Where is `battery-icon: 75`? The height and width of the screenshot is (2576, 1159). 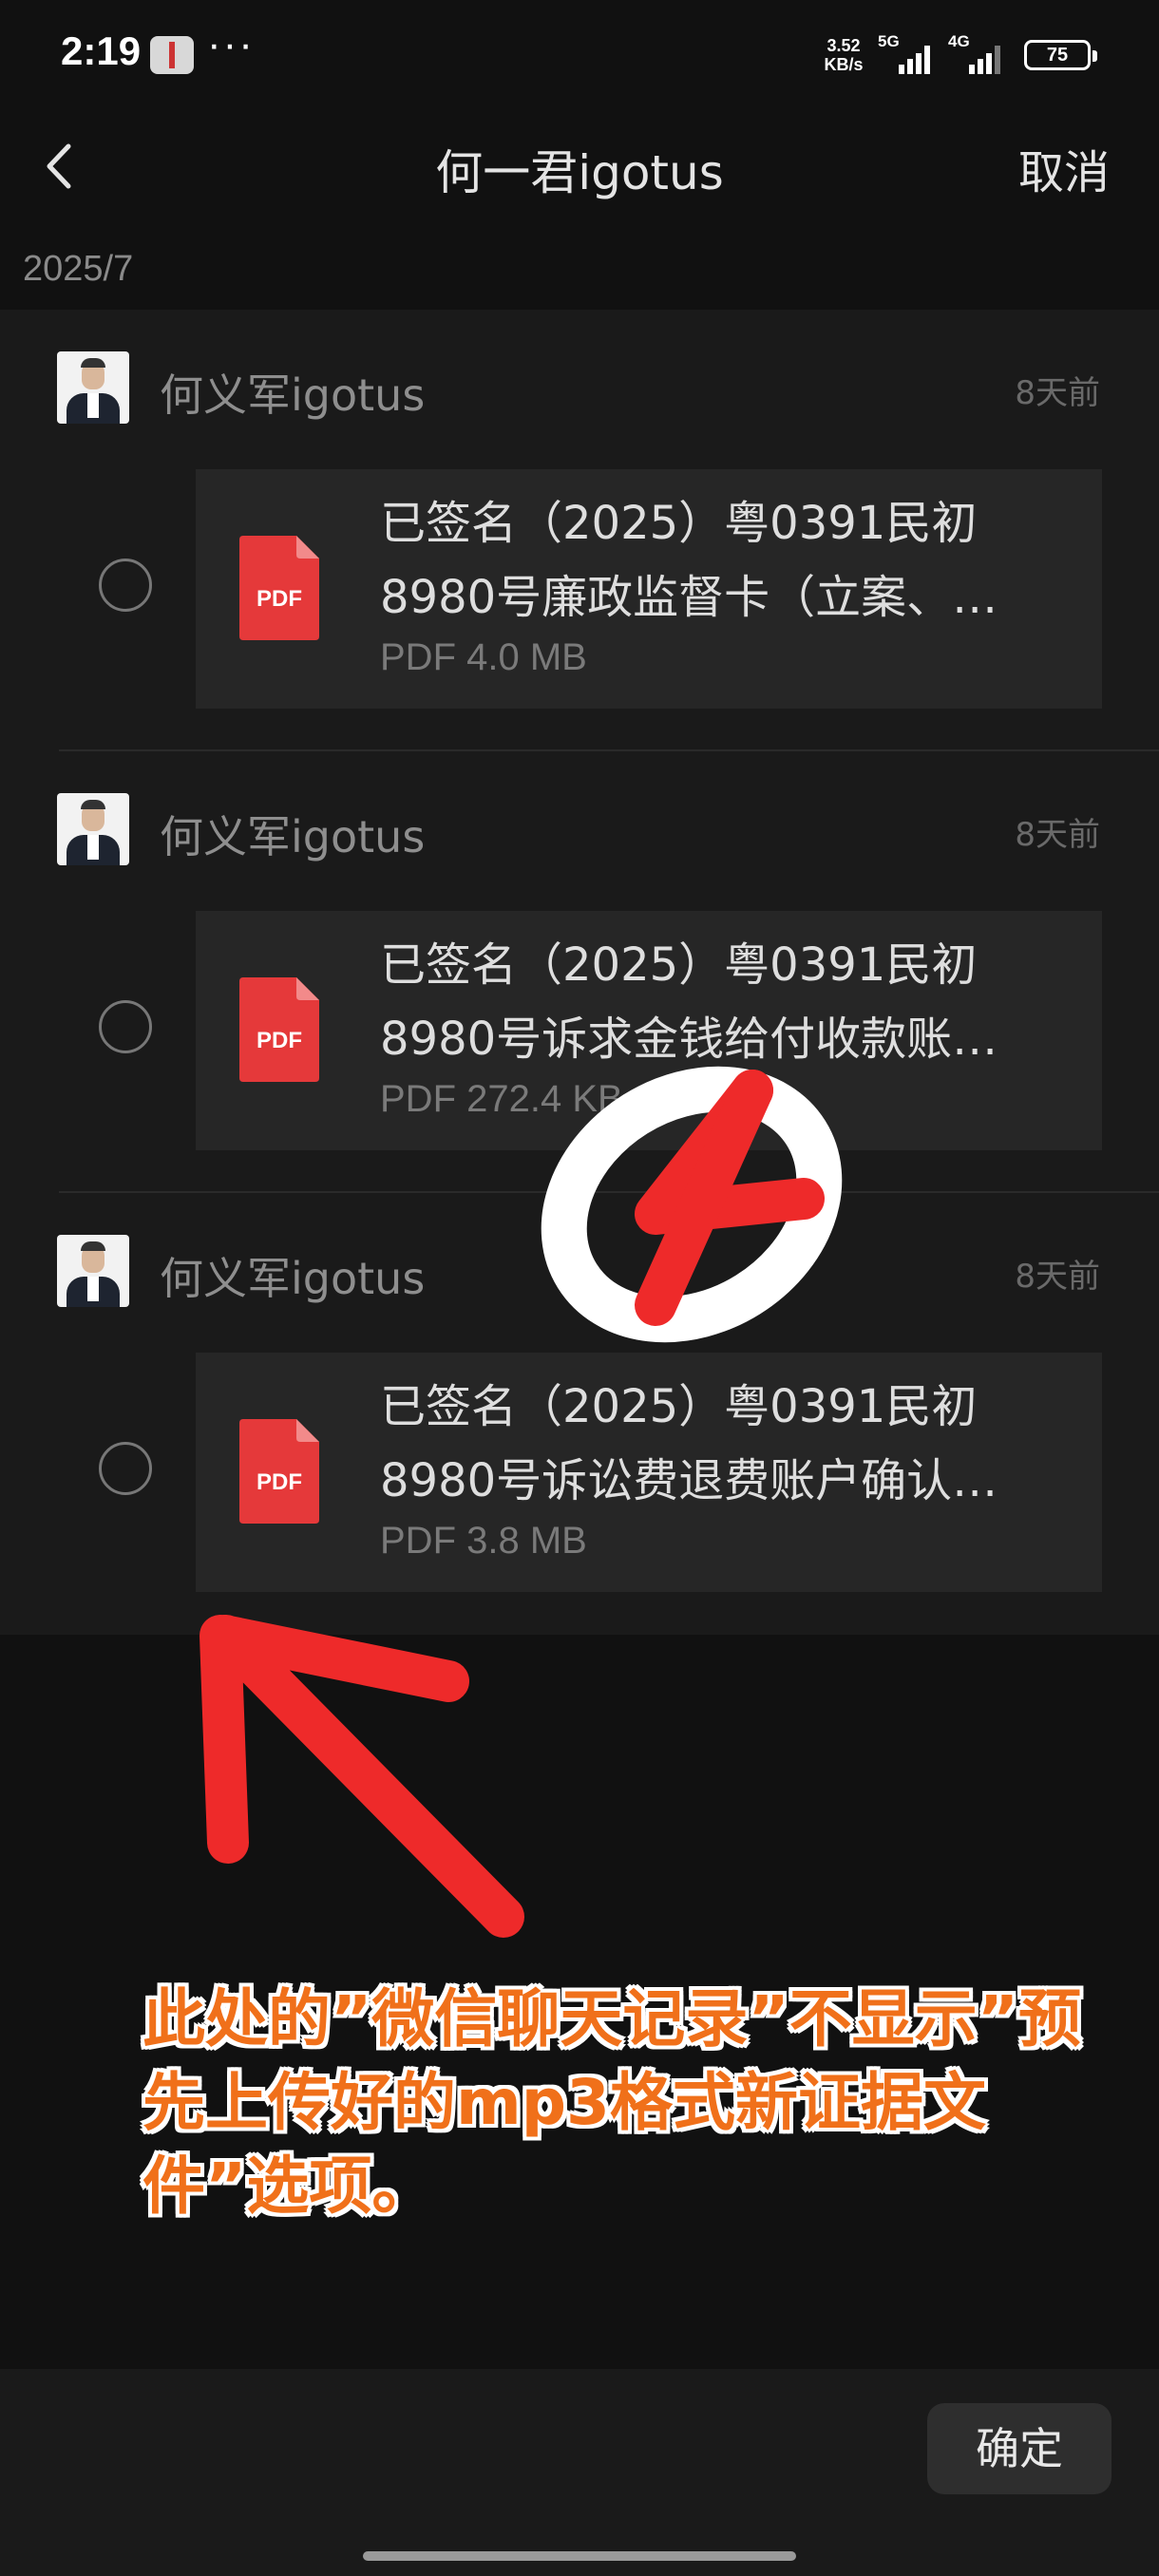 battery-icon: 75 is located at coordinates (1057, 55).